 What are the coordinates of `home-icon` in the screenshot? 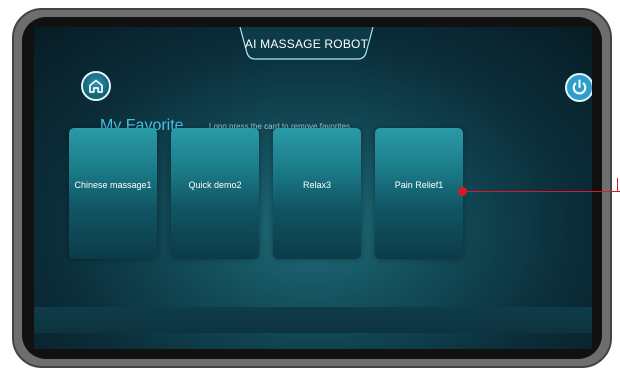 It's located at (96, 86).